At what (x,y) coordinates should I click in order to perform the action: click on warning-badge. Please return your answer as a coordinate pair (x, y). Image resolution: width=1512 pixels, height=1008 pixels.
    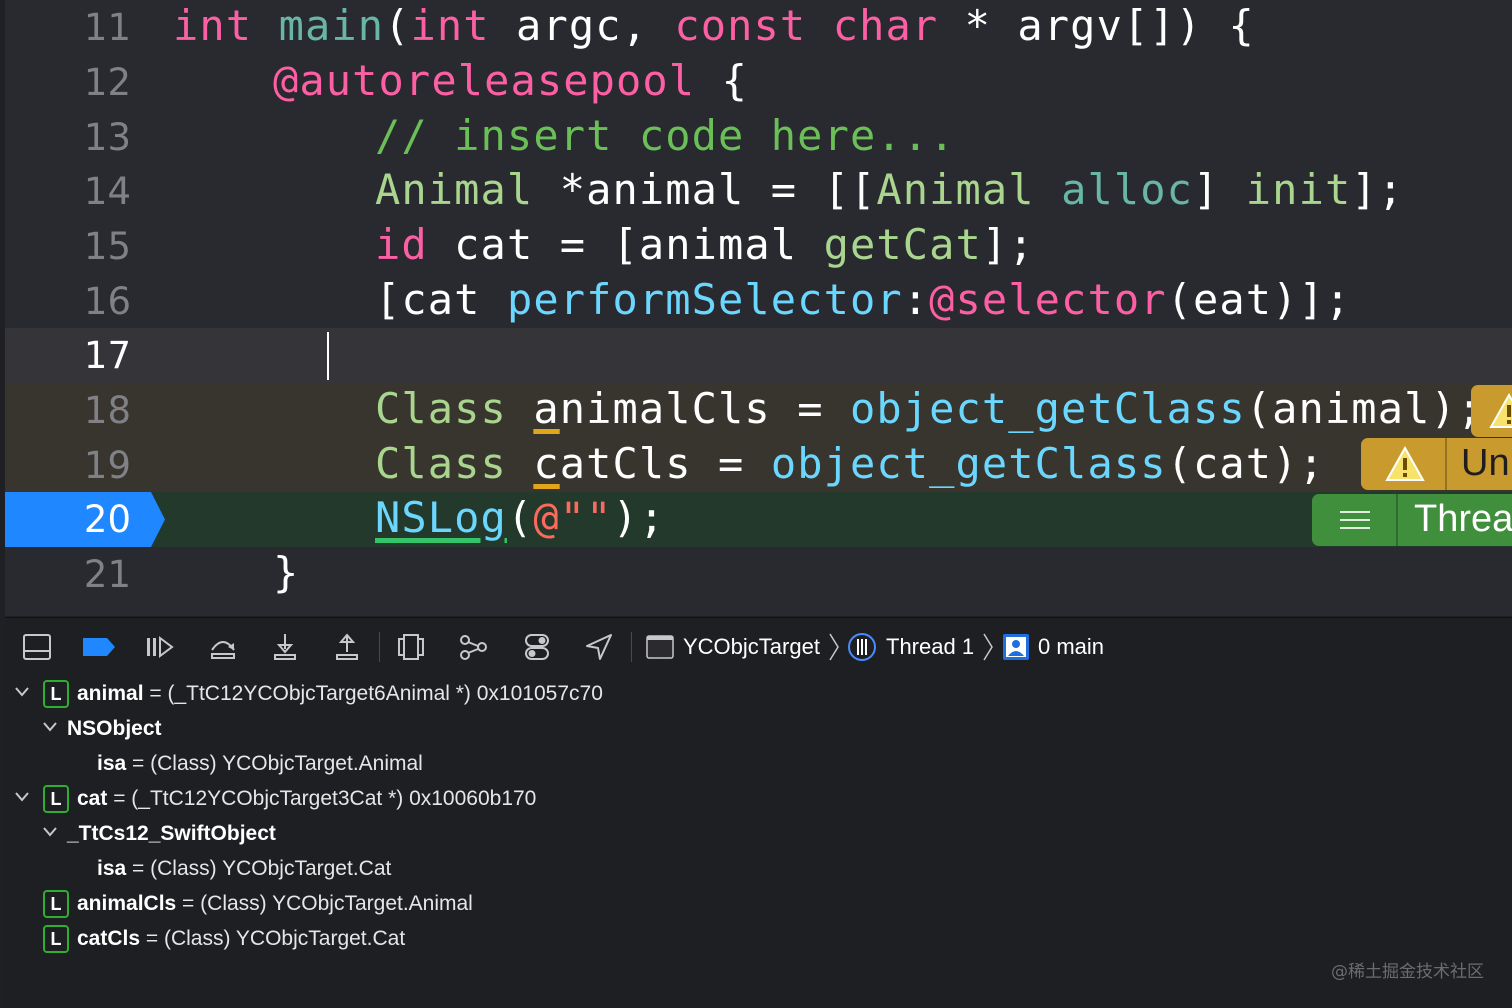
    Looking at the image, I should click on (1491, 411).